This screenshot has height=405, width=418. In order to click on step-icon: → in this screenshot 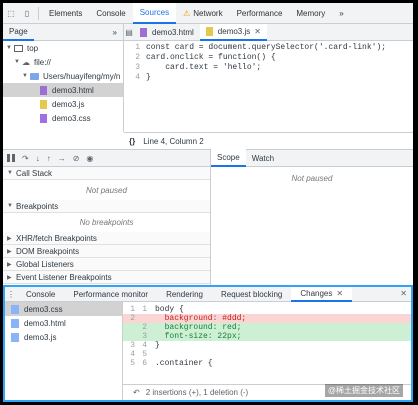, I will do `click(62, 158)`.